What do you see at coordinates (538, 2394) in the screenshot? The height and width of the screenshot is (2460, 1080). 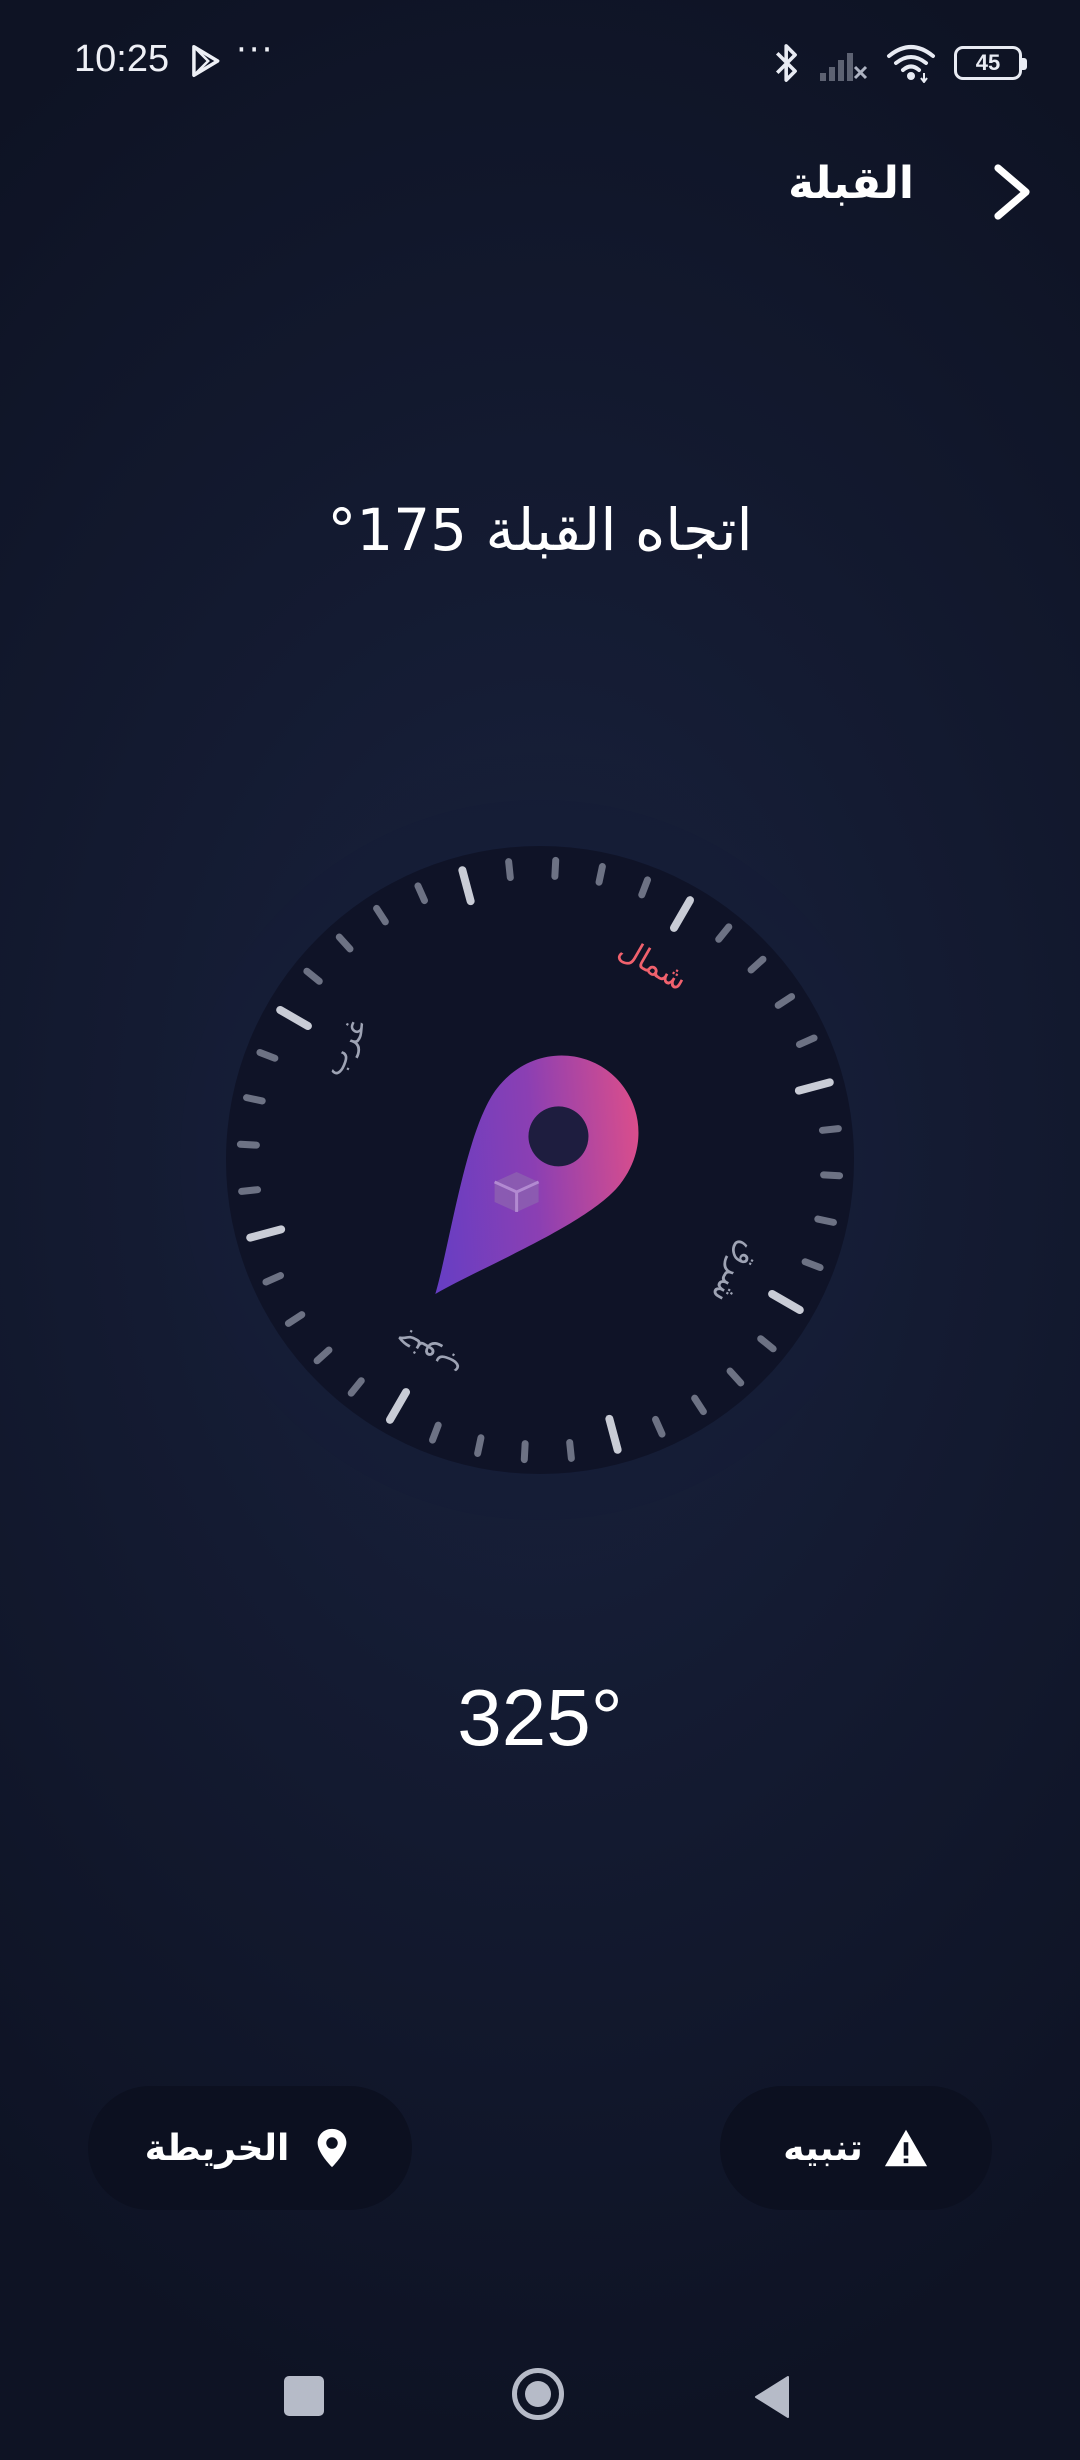 I see `home-icon` at bounding box center [538, 2394].